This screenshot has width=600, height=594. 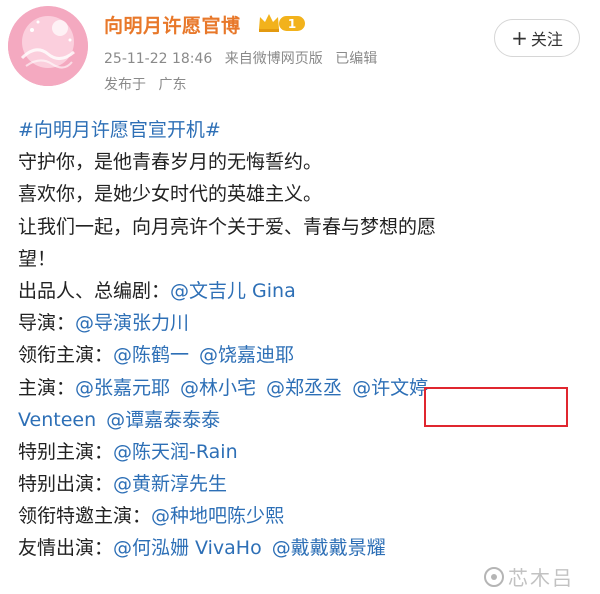 I want to click on location-label: 发布于, so click(x=125, y=85).